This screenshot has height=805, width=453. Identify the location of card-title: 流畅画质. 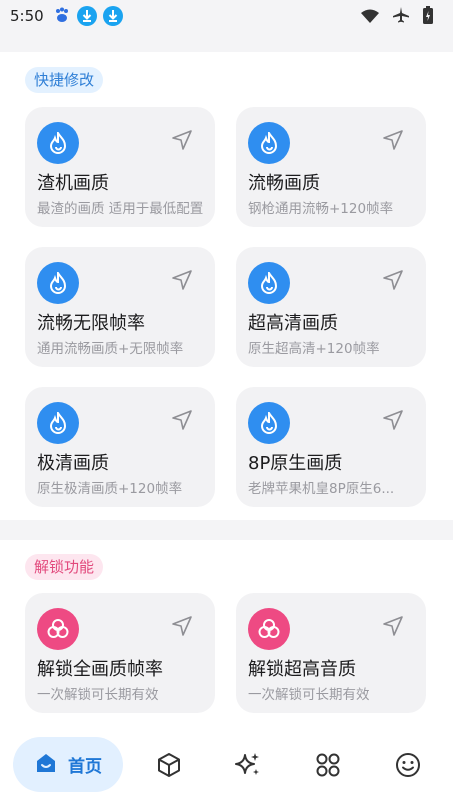
(284, 183).